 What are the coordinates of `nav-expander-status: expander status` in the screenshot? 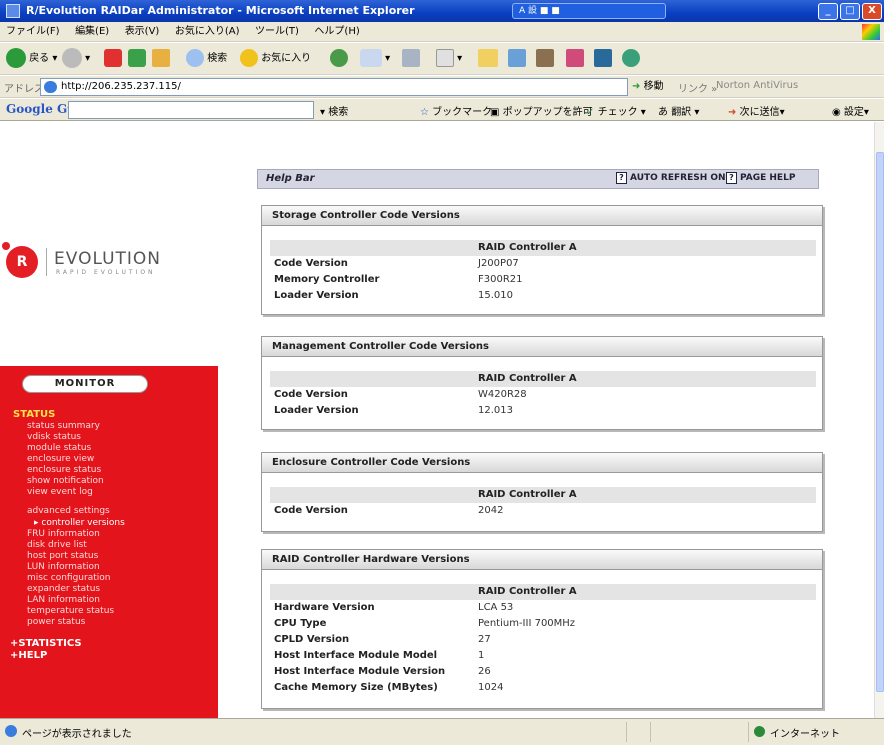 It's located at (63, 589).